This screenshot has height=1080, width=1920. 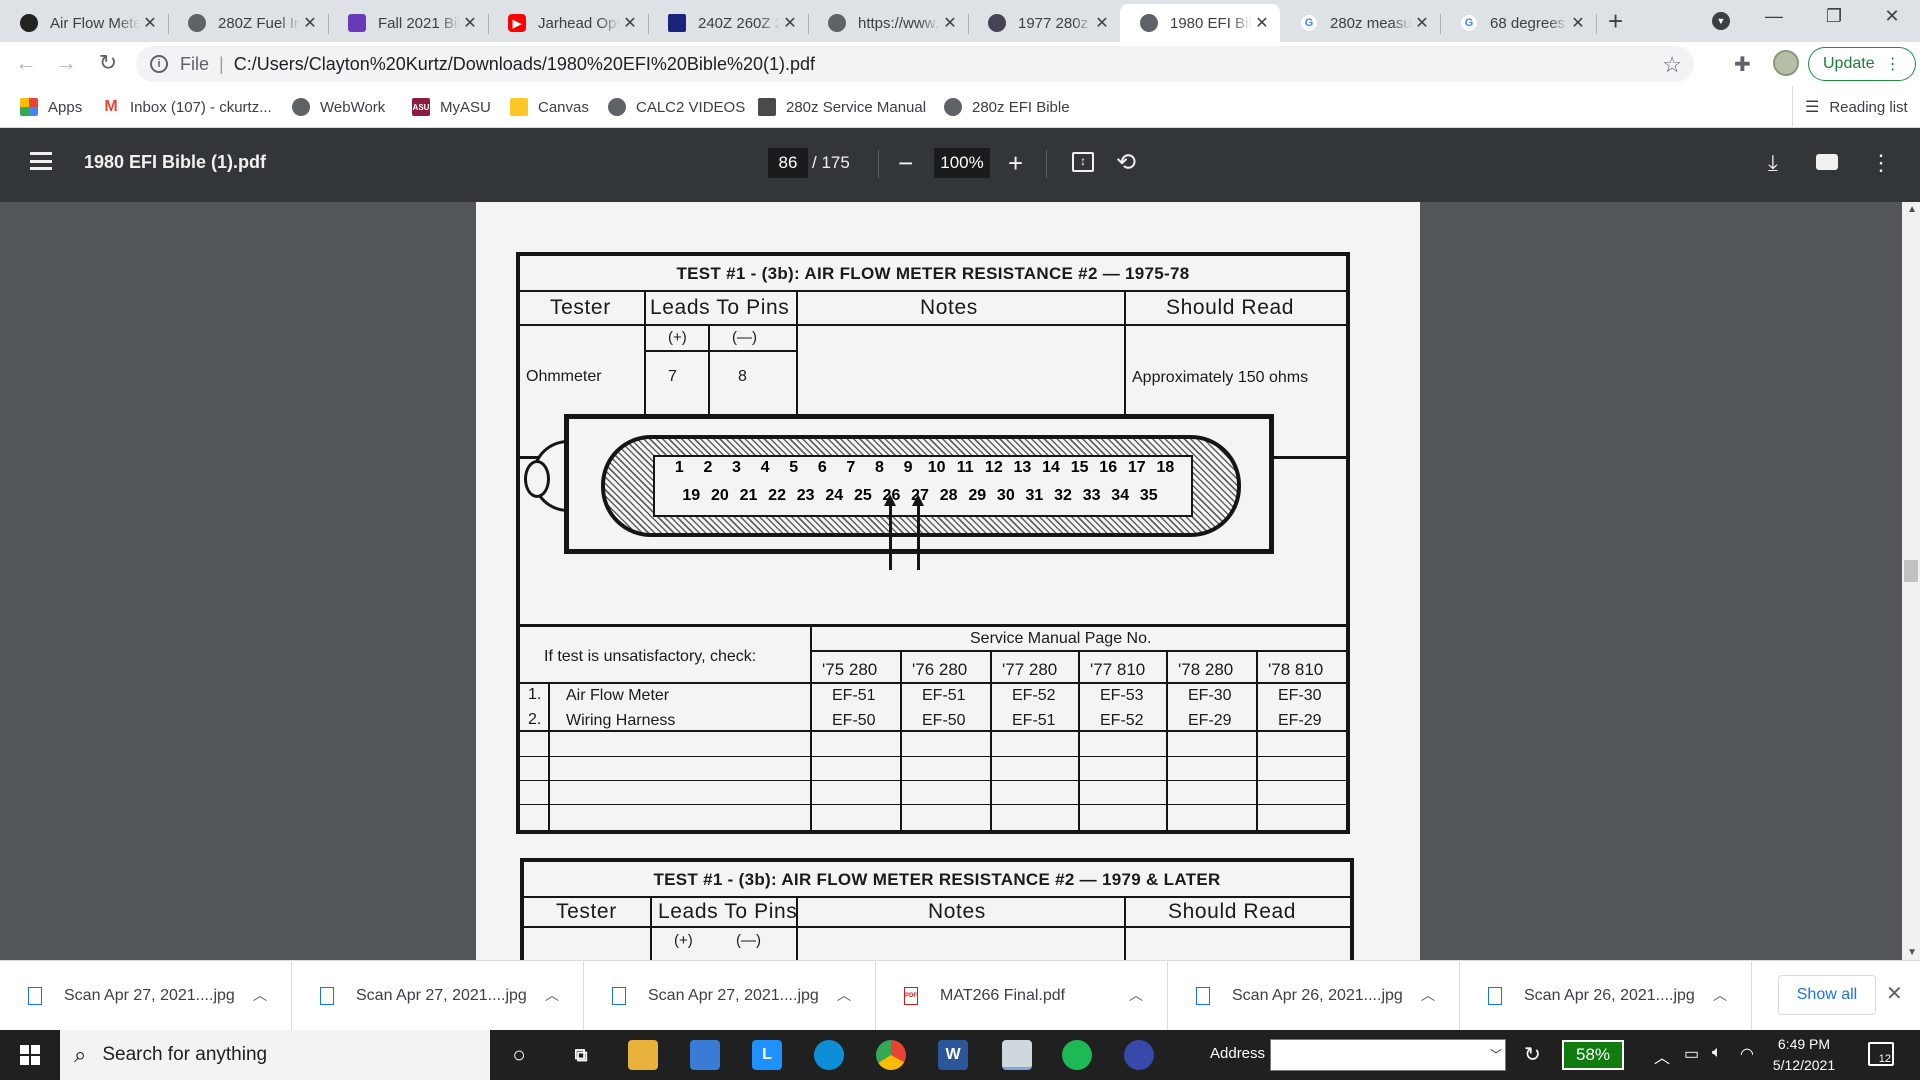 I want to click on file-explorer-icon, so click(x=643, y=1055).